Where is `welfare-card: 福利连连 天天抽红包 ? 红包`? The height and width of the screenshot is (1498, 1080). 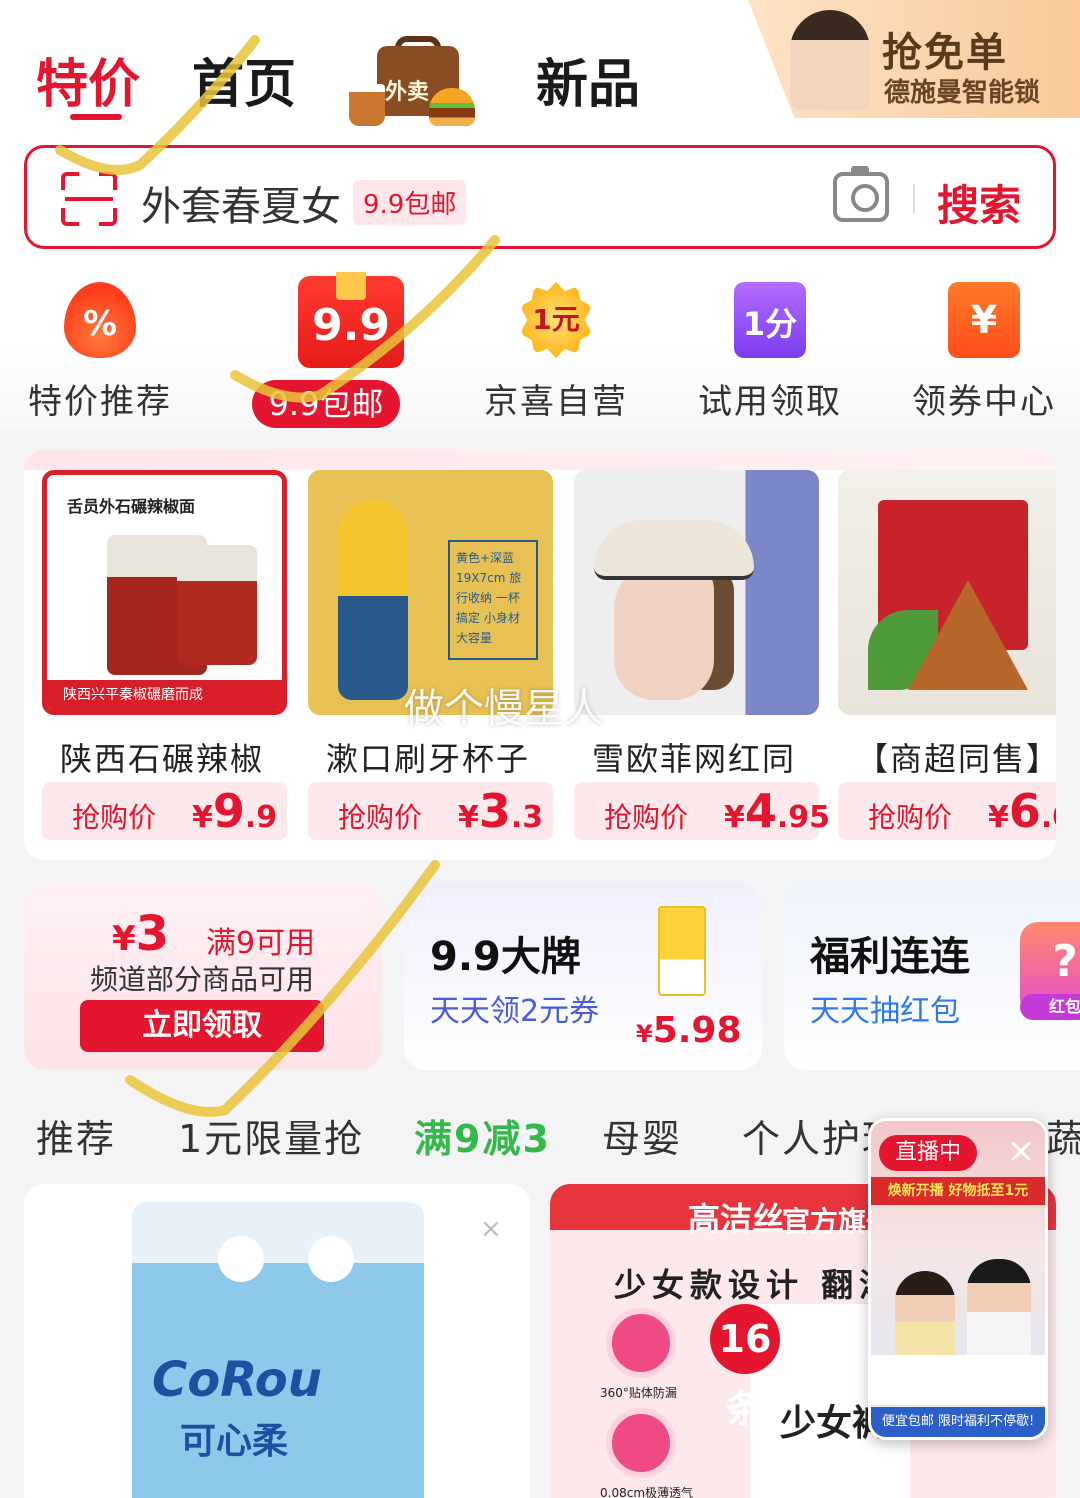
welfare-card: 福利连连 天天抽红包 ? 红包 is located at coordinates (932, 976).